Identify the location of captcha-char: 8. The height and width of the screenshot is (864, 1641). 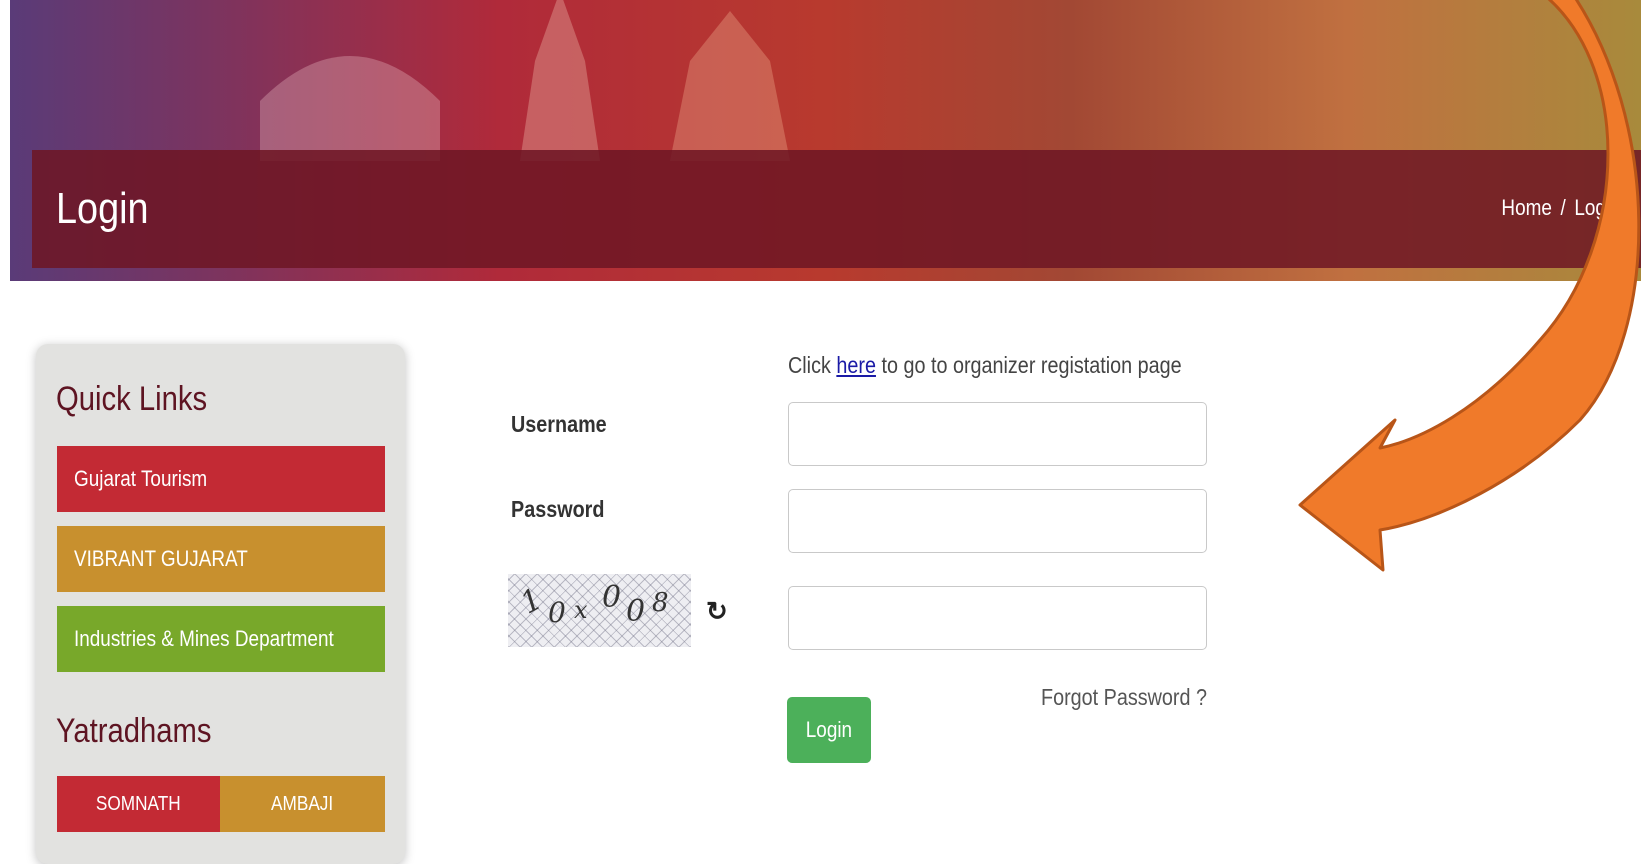
(660, 603).